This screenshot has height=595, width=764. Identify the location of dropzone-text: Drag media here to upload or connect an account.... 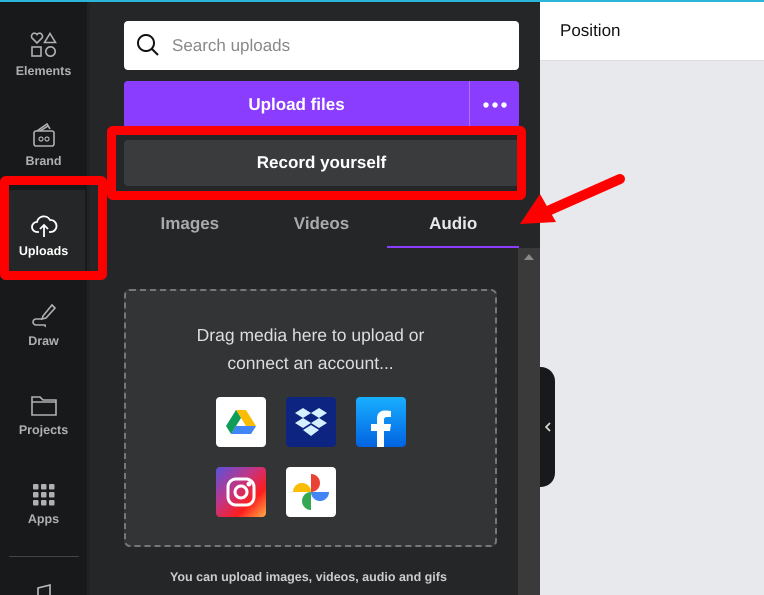
(311, 349).